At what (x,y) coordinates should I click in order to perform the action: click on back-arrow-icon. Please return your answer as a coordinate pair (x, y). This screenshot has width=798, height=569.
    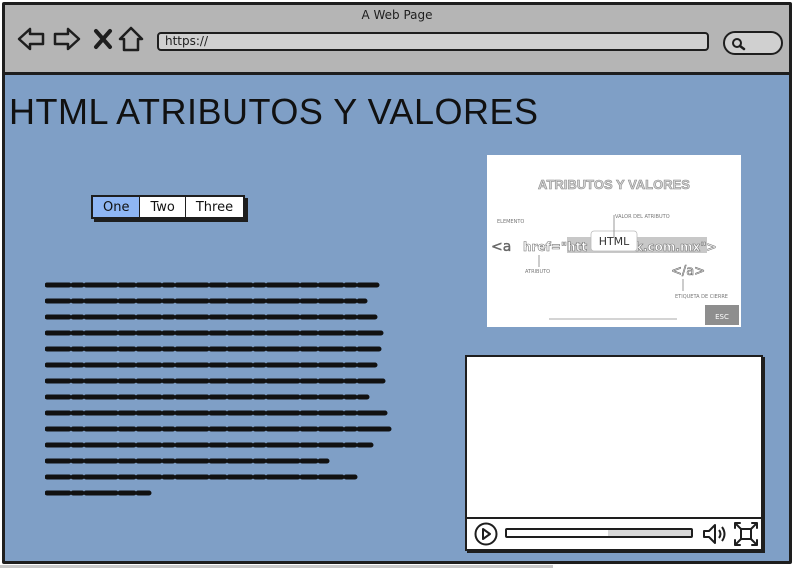
    Looking at the image, I should click on (31, 39).